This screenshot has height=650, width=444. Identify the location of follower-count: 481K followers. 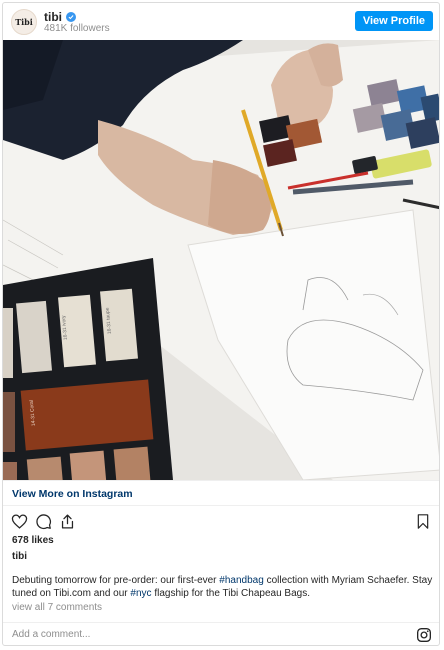
(77, 28).